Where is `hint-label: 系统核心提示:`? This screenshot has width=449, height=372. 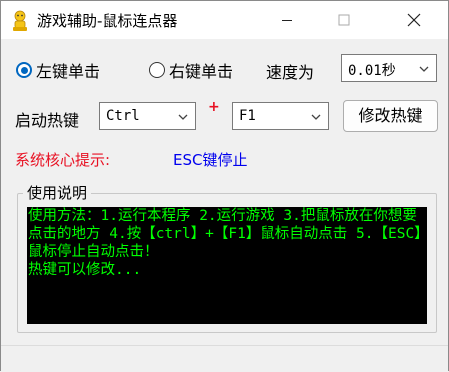 hint-label: 系统核心提示: is located at coordinates (63, 160).